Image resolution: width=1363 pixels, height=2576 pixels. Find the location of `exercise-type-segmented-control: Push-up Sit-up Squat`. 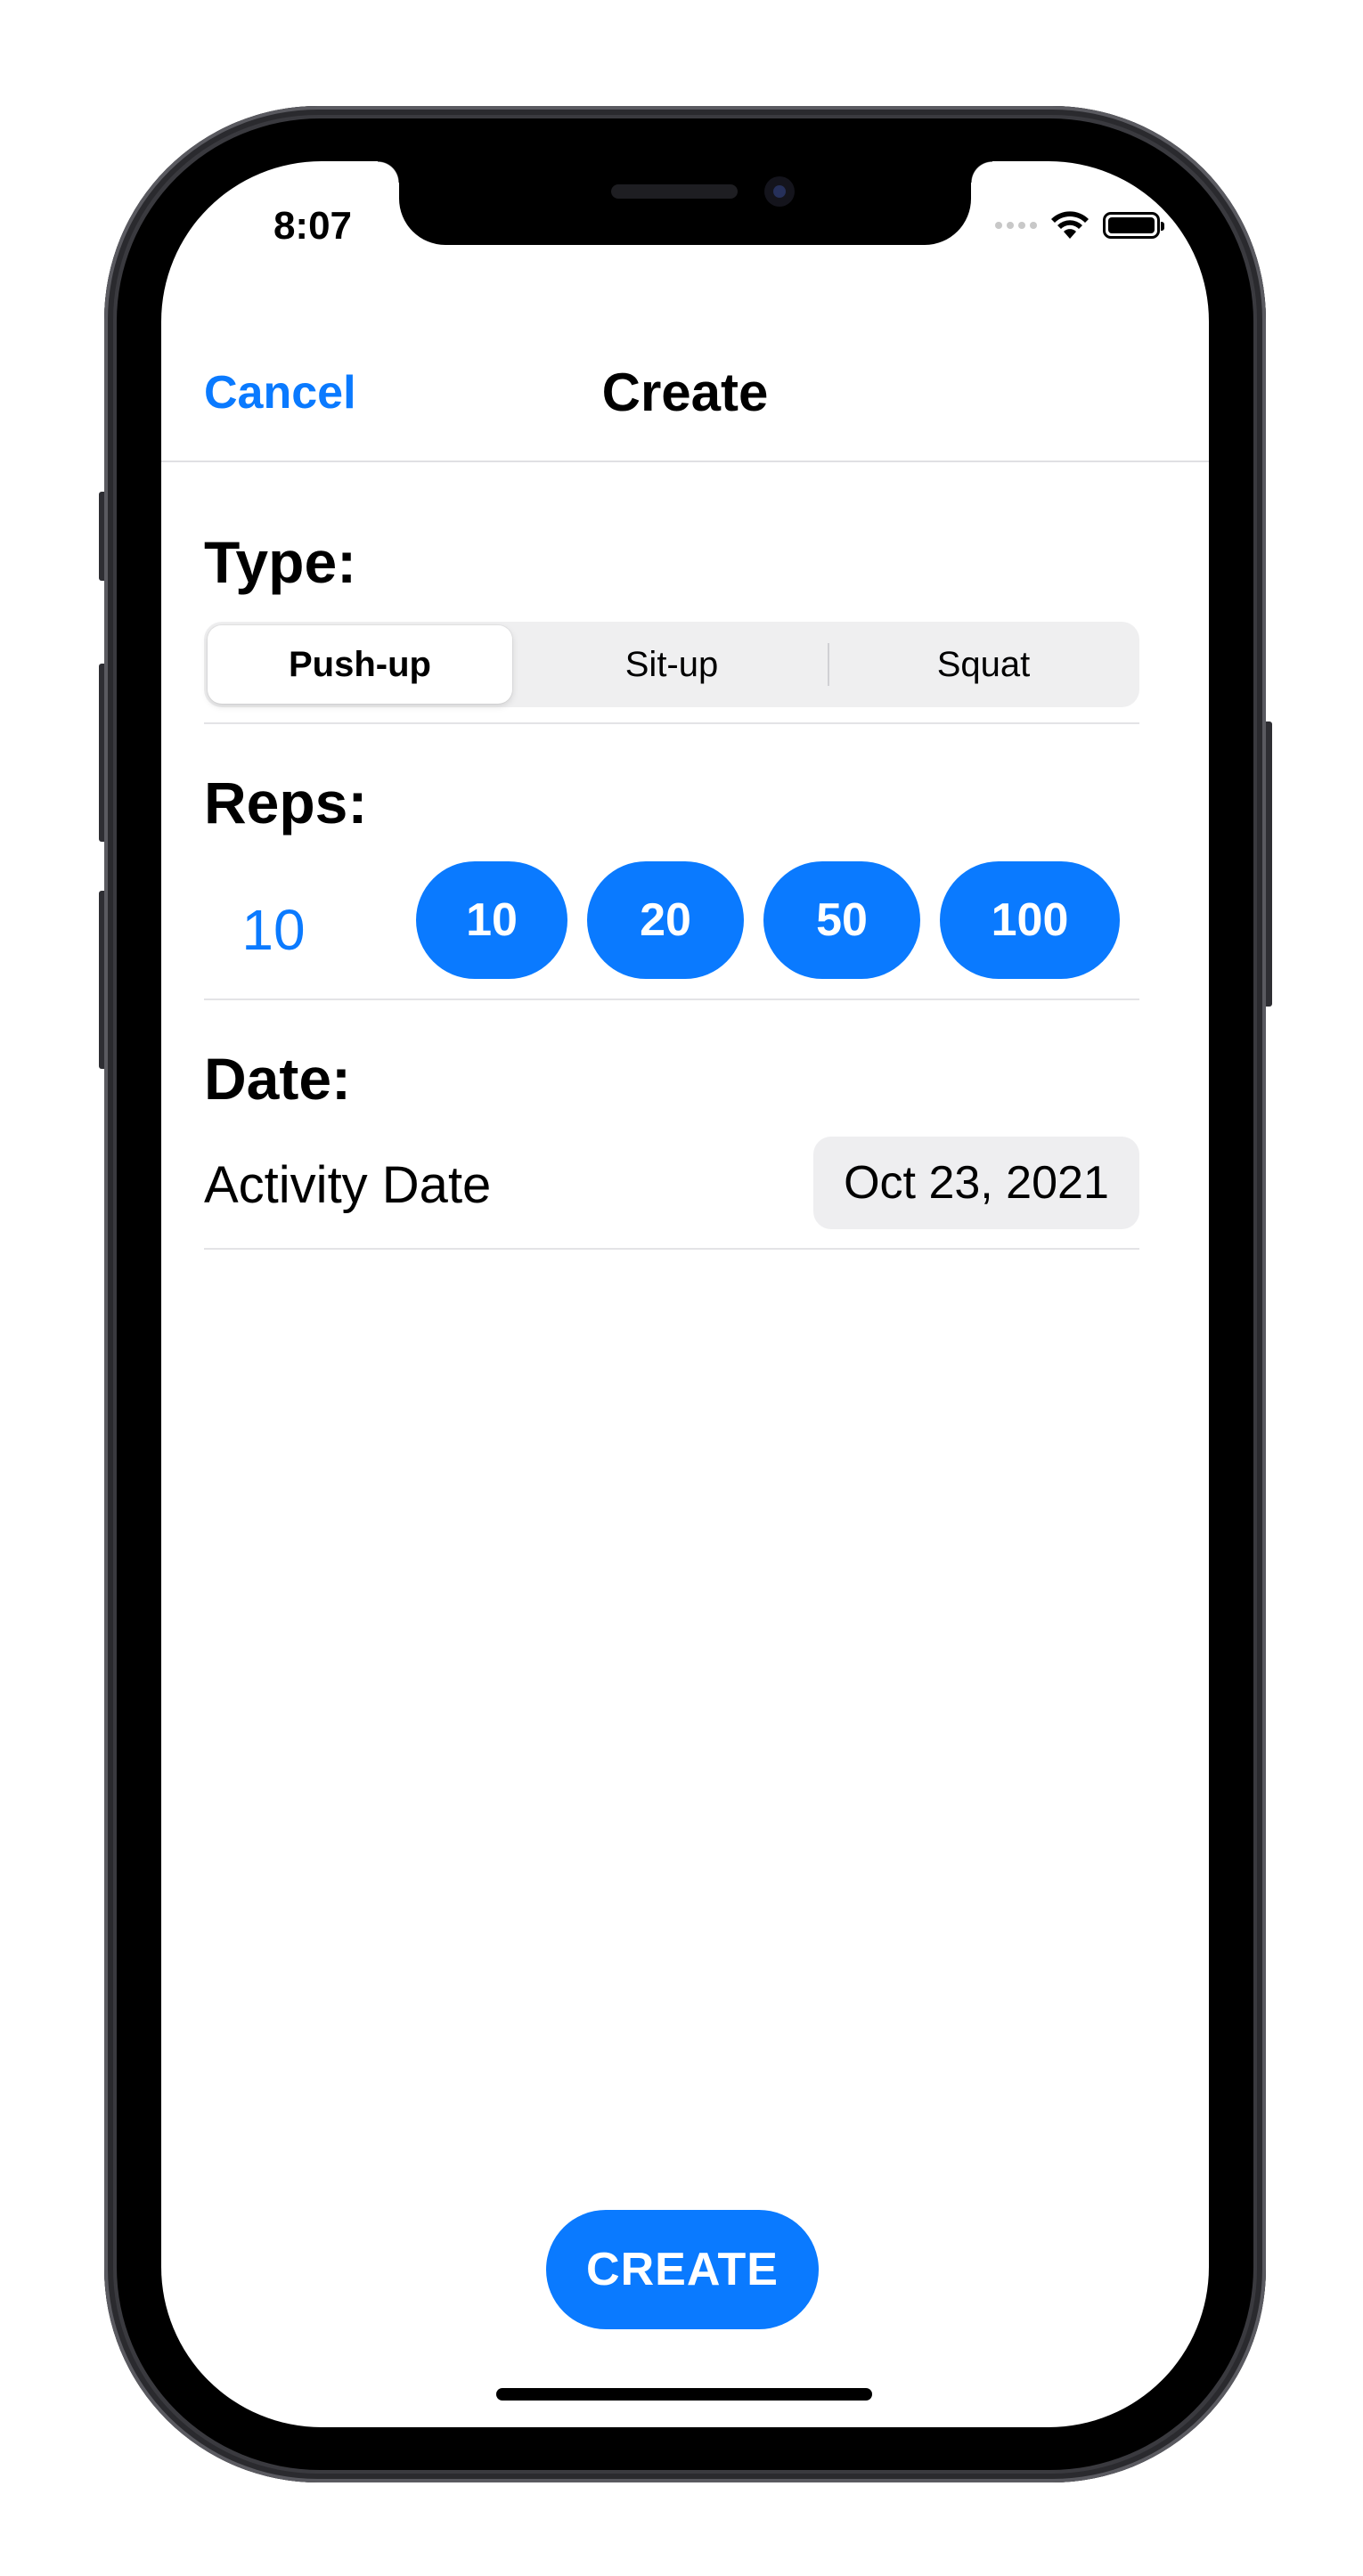

exercise-type-segmented-control: Push-up Sit-up Squat is located at coordinates (671, 664).